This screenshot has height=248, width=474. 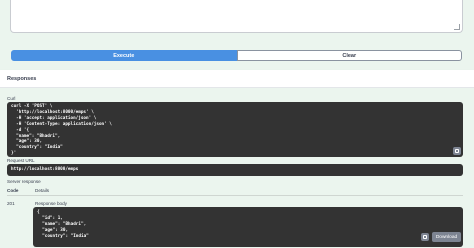 What do you see at coordinates (13, 190) in the screenshot?
I see `code-column-header: Code` at bounding box center [13, 190].